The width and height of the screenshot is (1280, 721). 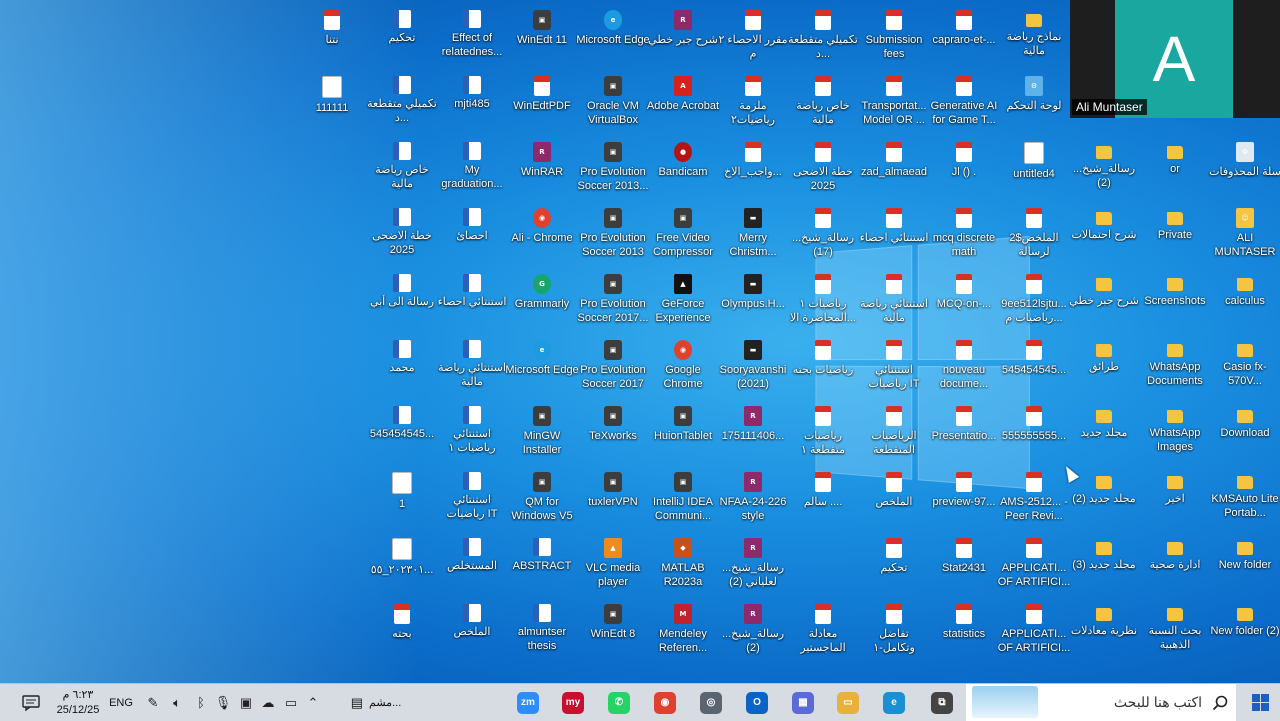 What do you see at coordinates (964, 631) in the screenshot?
I see `desktop-icon: statistics` at bounding box center [964, 631].